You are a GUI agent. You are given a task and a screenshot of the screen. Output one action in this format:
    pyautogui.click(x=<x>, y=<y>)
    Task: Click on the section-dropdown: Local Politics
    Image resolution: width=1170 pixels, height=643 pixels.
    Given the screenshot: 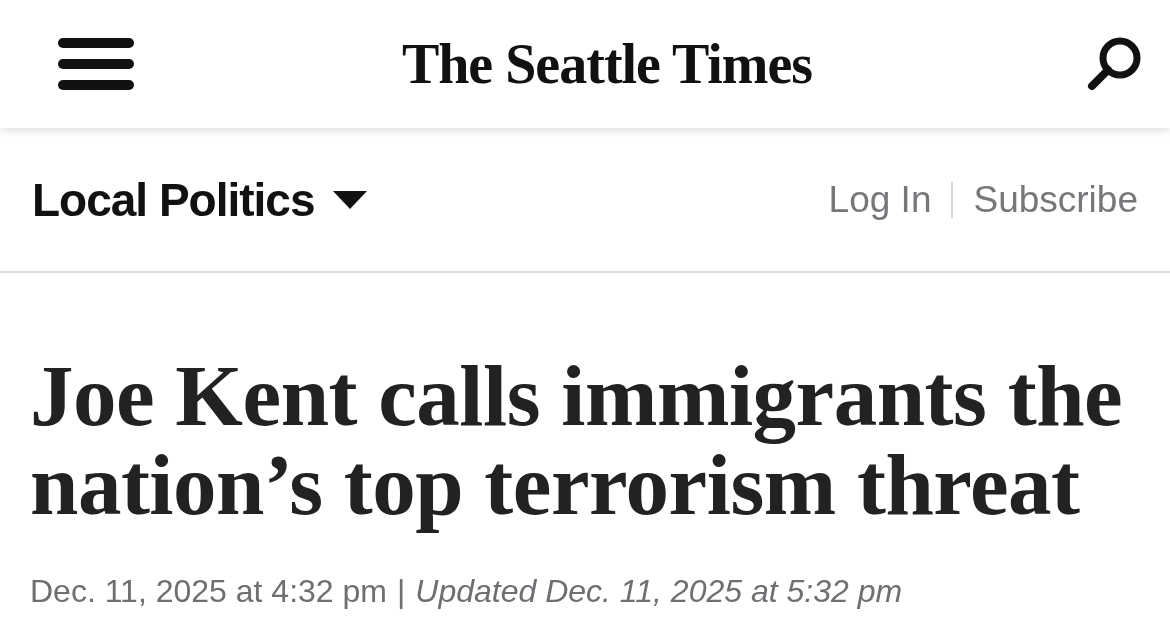 What is the action you would take?
    pyautogui.click(x=199, y=199)
    